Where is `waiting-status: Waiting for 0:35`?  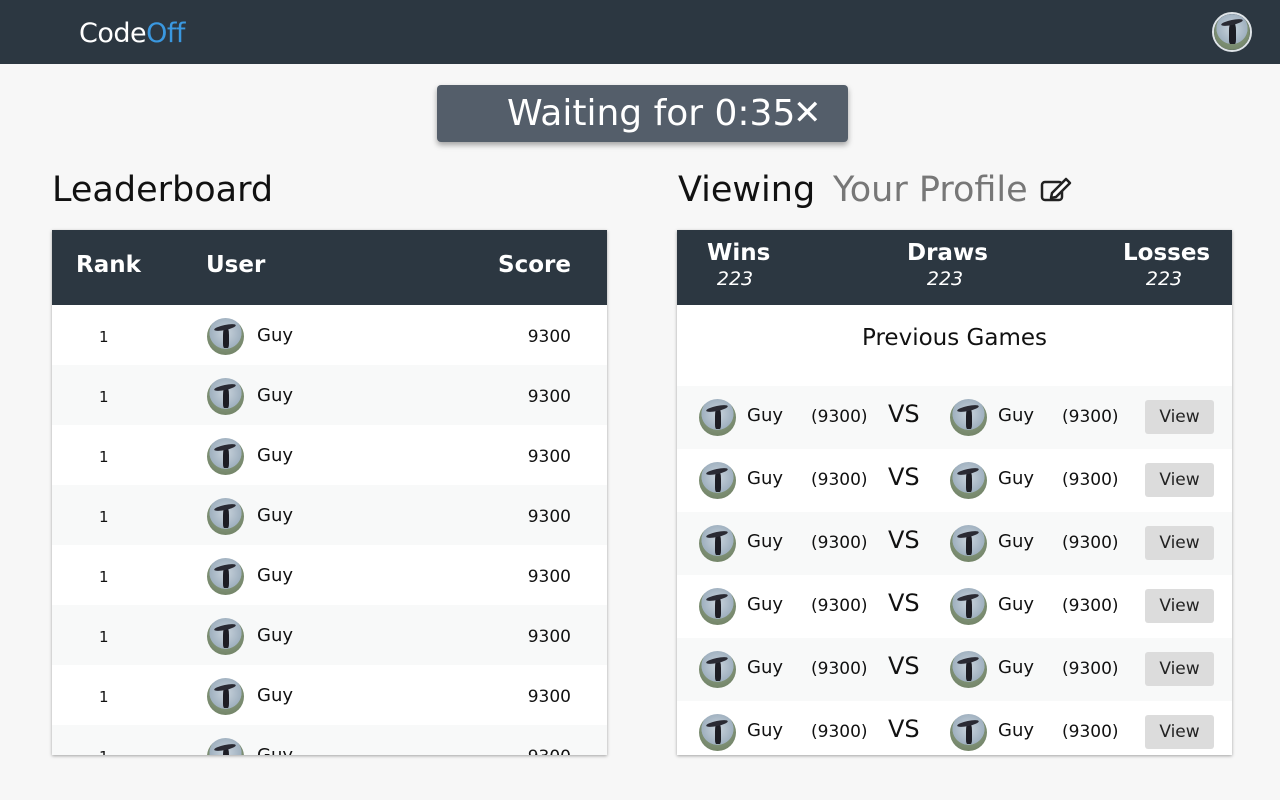
waiting-status: Waiting for 0:35 is located at coordinates (651, 113).